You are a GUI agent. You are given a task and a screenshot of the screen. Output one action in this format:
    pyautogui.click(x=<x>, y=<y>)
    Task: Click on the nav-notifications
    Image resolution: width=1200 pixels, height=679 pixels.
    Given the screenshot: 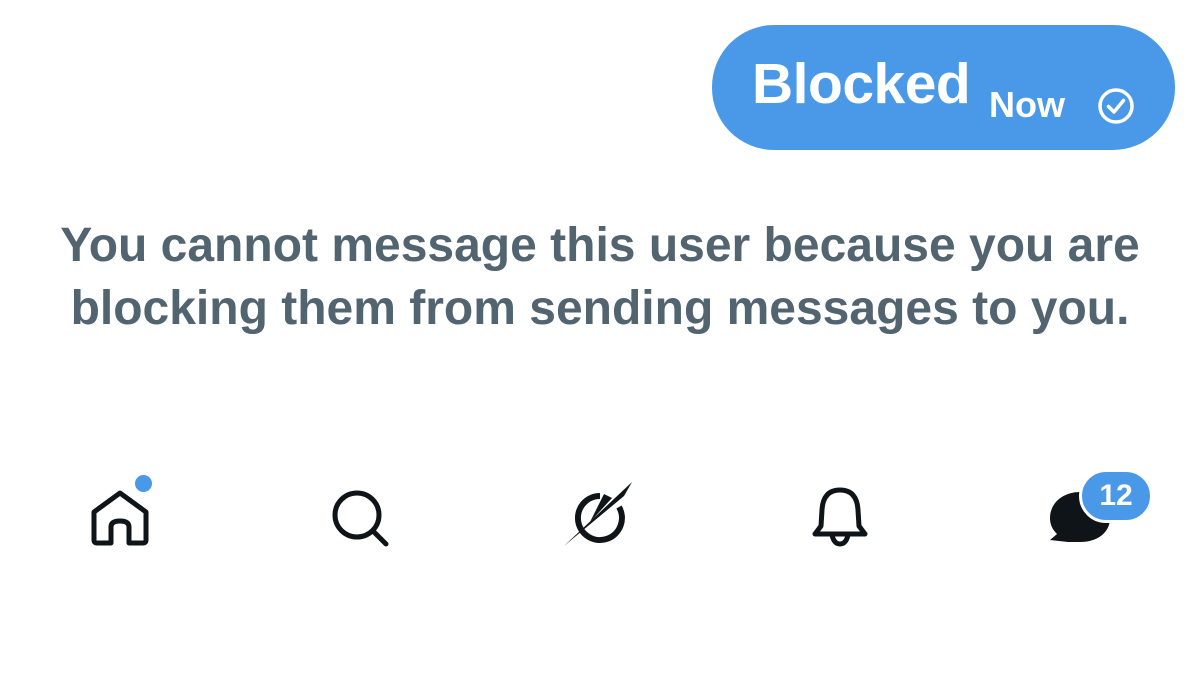 What is the action you would take?
    pyautogui.click(x=840, y=518)
    